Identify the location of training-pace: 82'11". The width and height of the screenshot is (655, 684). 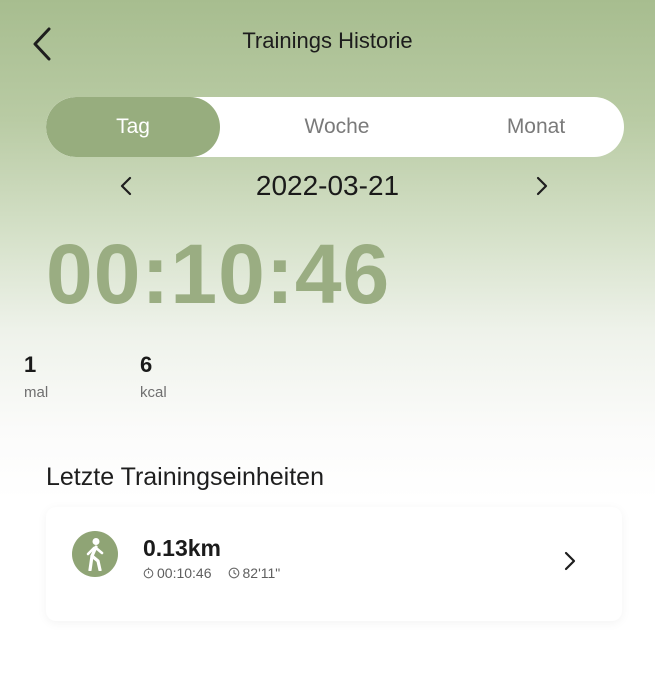
(254, 573).